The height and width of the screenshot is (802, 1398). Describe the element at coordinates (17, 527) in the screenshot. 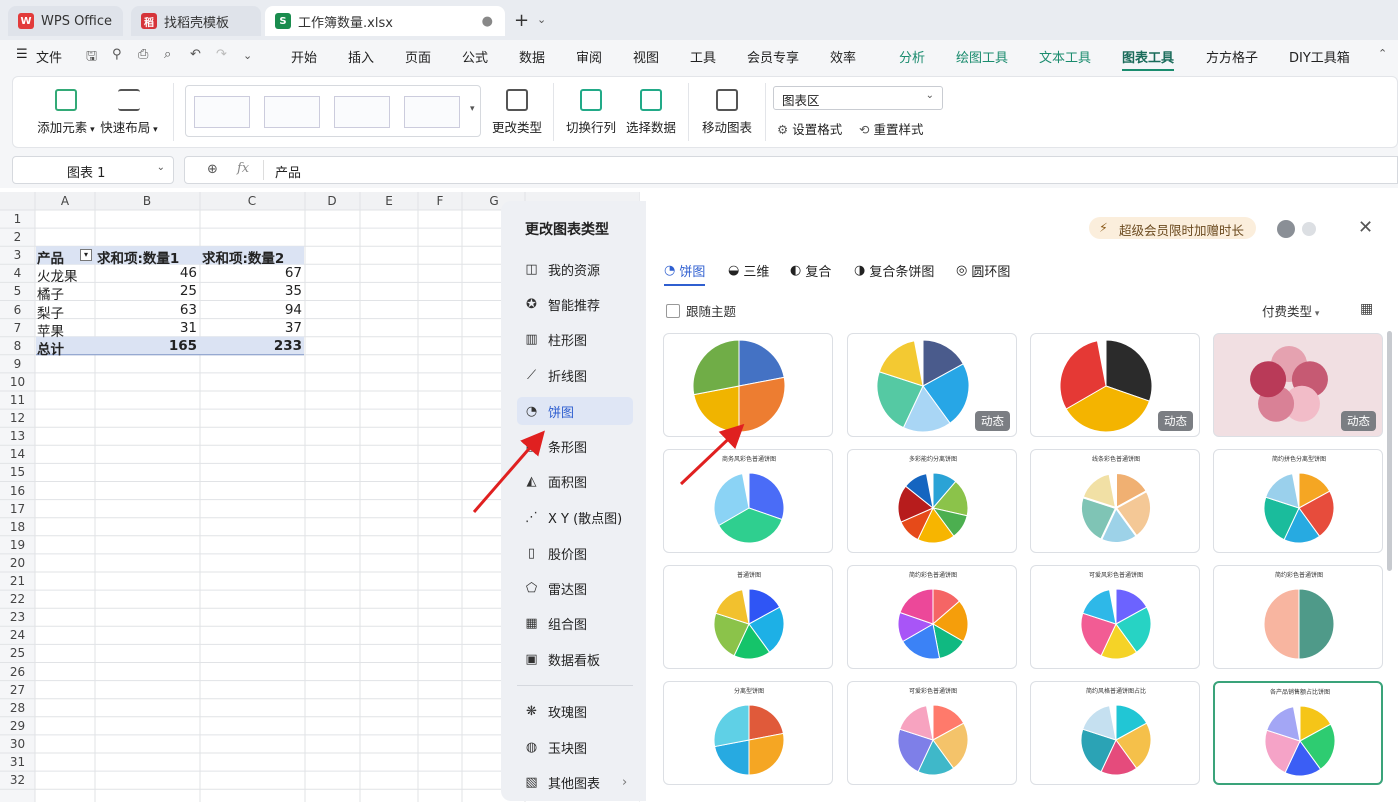

I see `row-header: 18` at that location.